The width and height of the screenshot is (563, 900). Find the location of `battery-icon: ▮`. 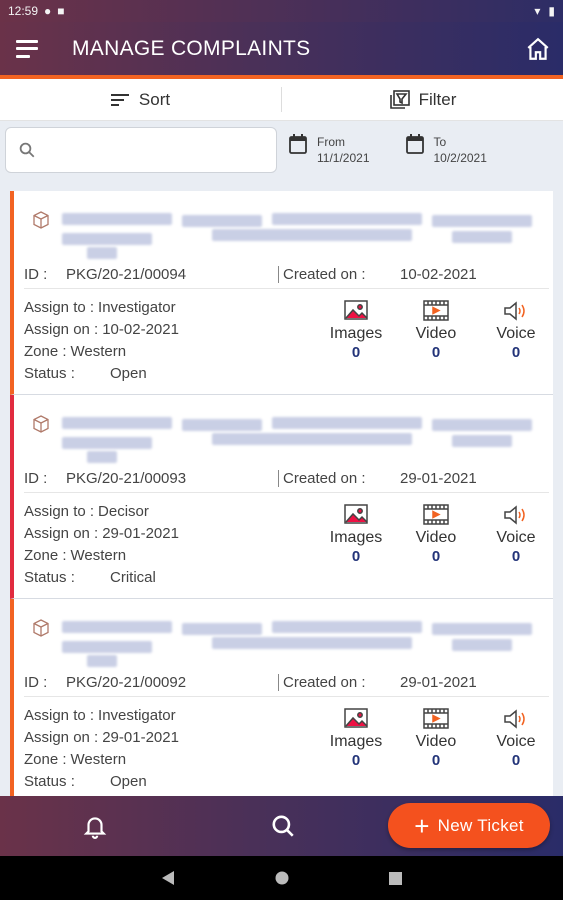

battery-icon: ▮ is located at coordinates (551, 11).